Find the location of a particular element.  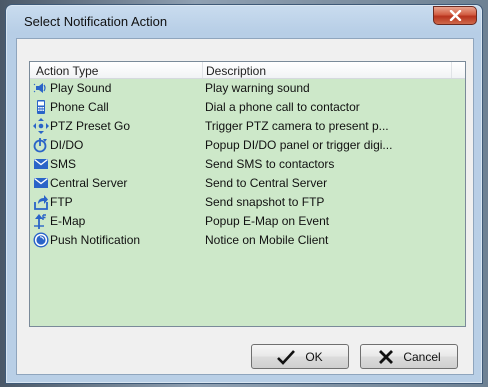

action-type-label: Play Sound is located at coordinates (81, 88).